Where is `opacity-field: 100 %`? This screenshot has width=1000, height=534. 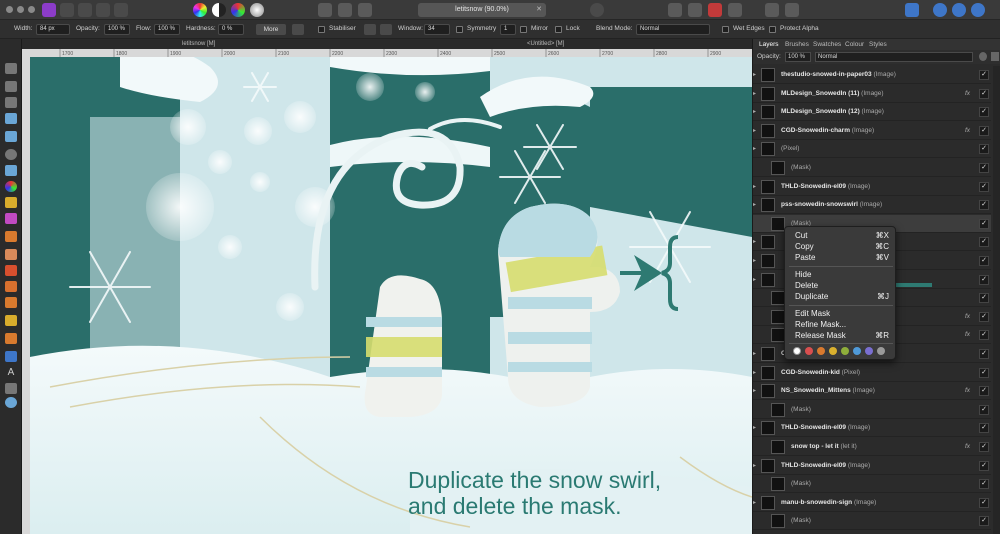
opacity-field: 100 % is located at coordinates (117, 29).